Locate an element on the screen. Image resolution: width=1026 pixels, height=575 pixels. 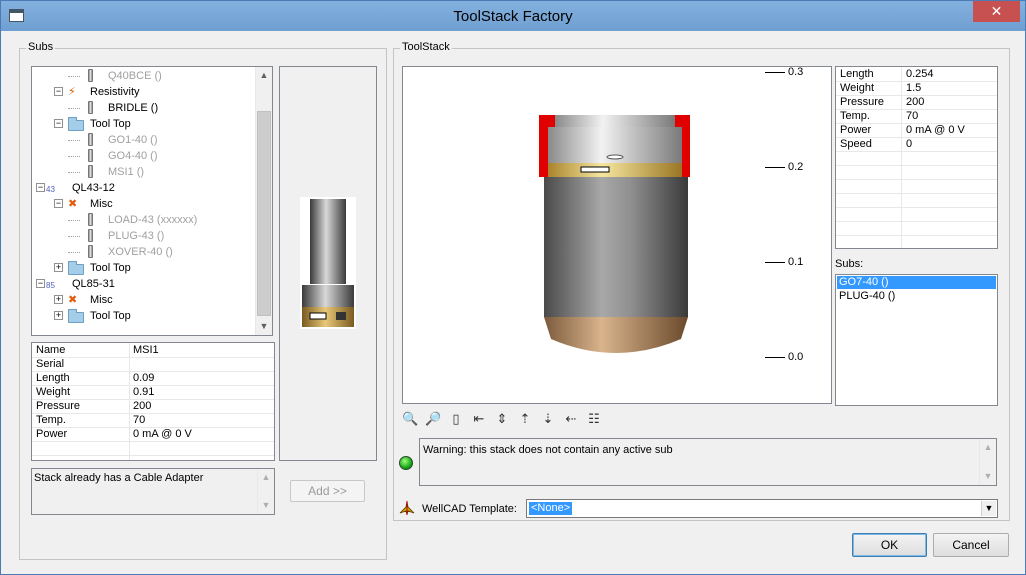
combo-chevron-down-icon: ▼ is located at coordinates (988, 508).